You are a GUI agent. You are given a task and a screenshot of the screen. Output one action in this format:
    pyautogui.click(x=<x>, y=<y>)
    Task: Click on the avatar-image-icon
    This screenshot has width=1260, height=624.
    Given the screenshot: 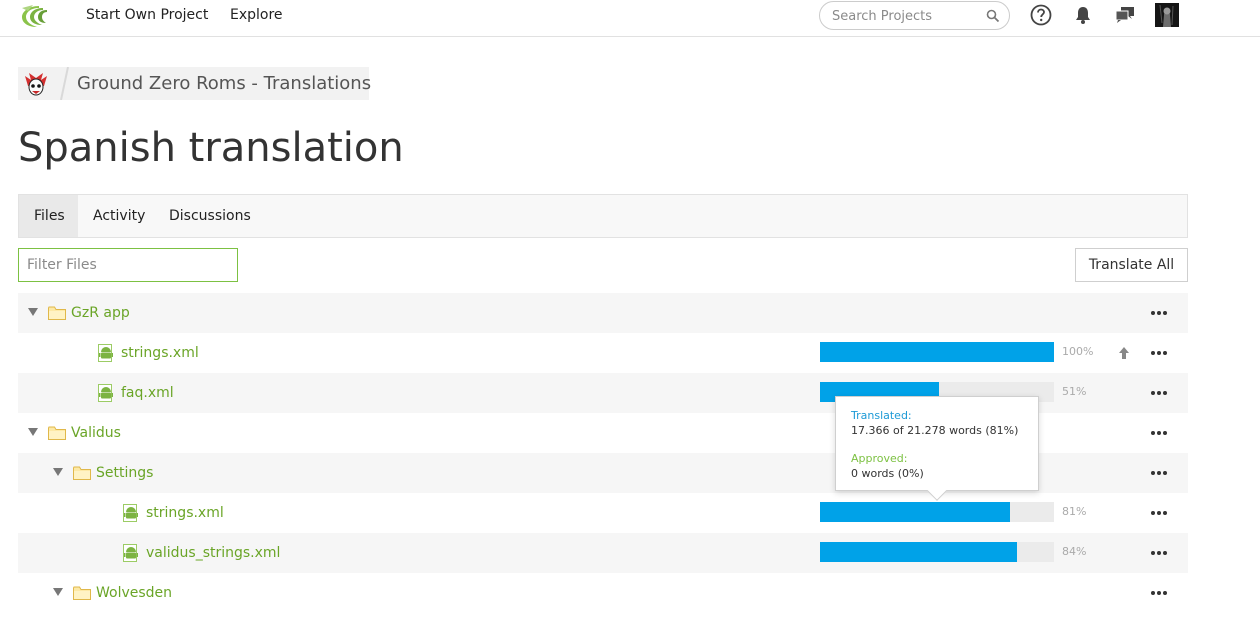 What is the action you would take?
    pyautogui.click(x=1167, y=15)
    